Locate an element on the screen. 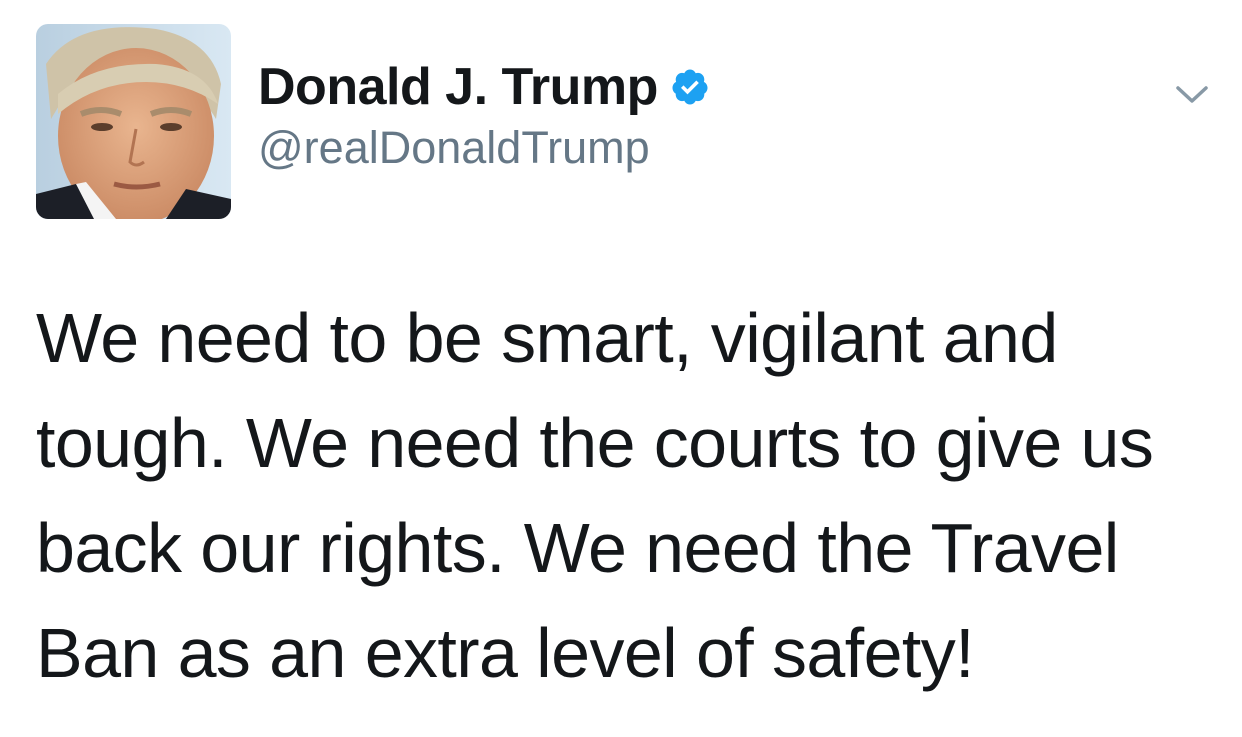  display-name: Donald J. Trump is located at coordinates (458, 87).